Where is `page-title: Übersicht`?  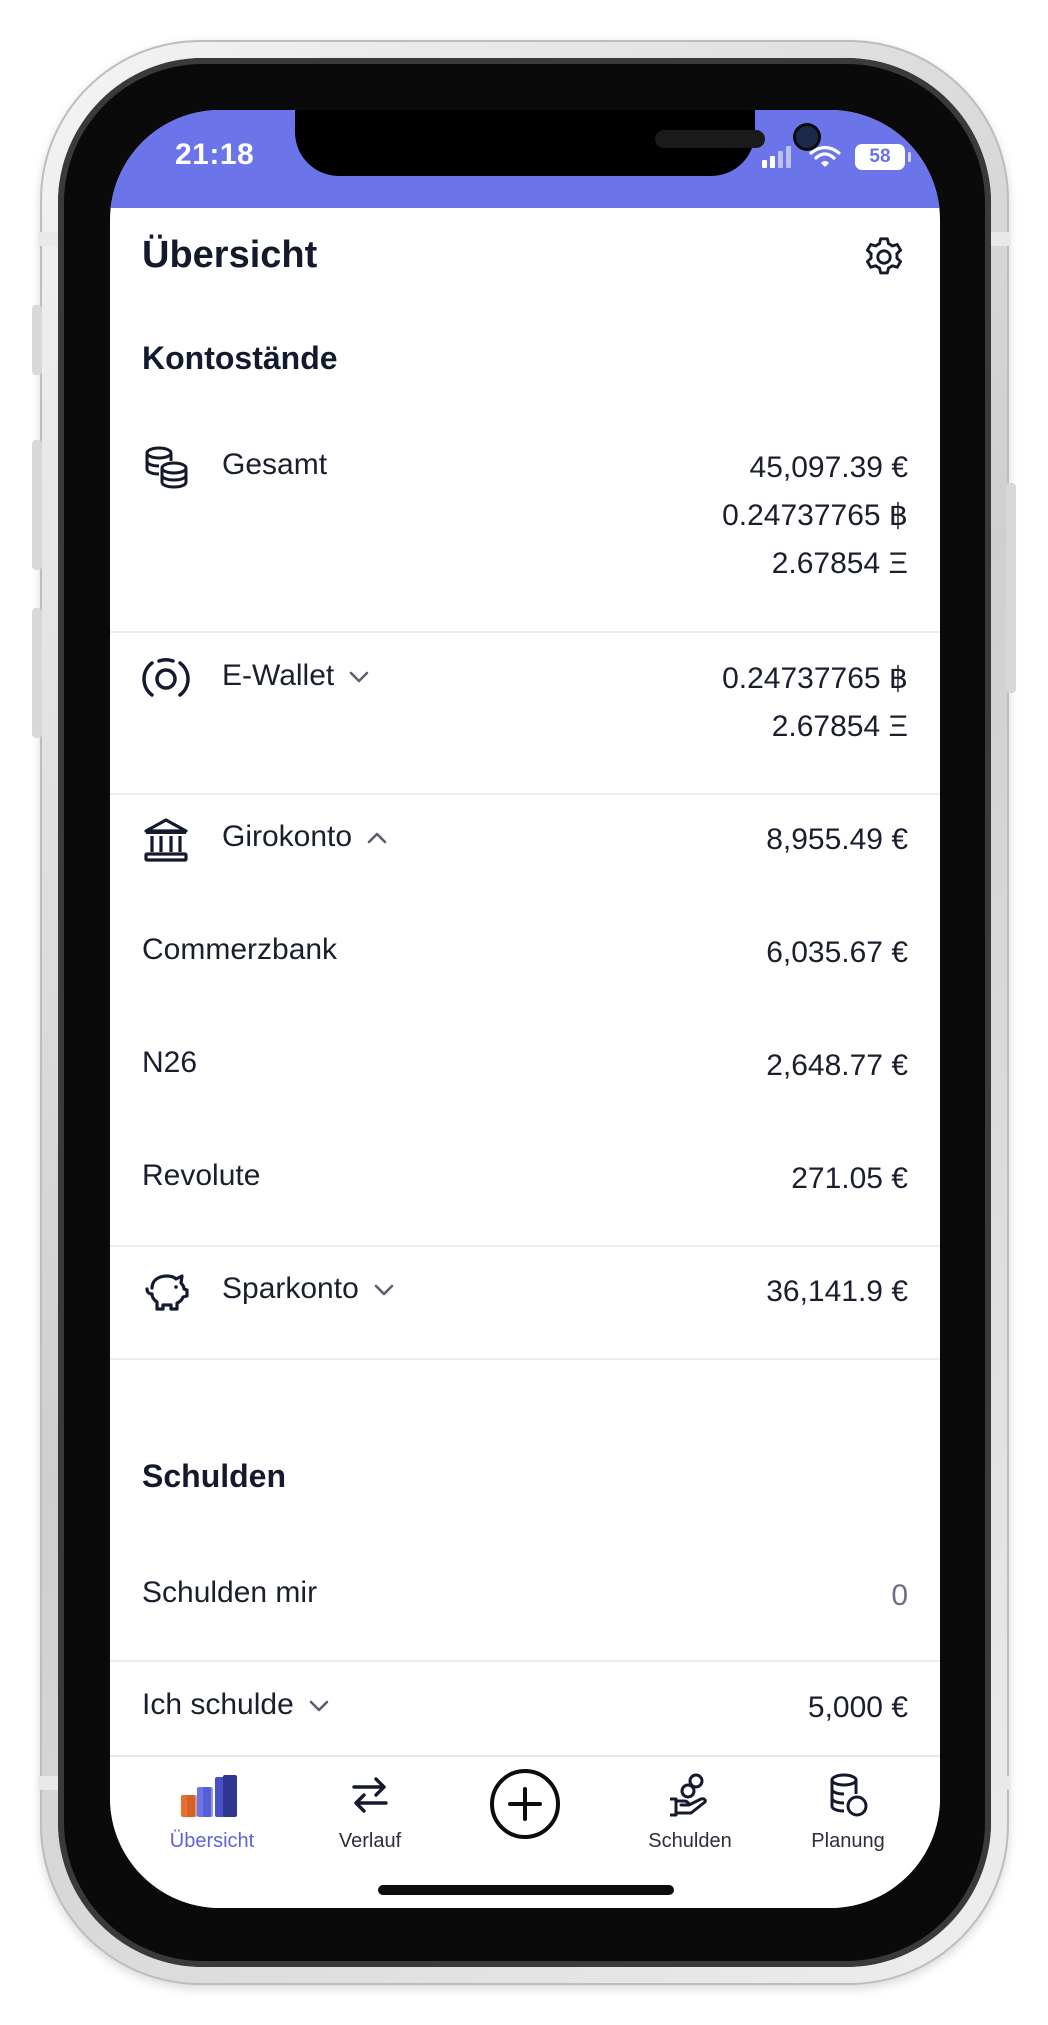 page-title: Übersicht is located at coordinates (230, 255).